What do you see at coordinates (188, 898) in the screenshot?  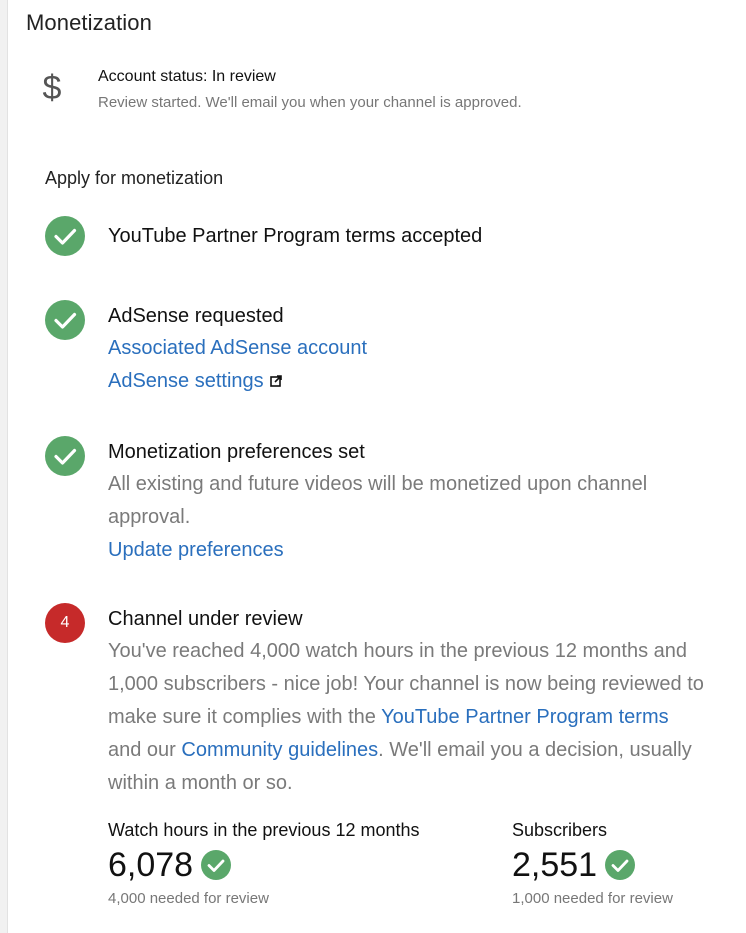 I see `watch-hours-needed: 4,000 needed for review` at bounding box center [188, 898].